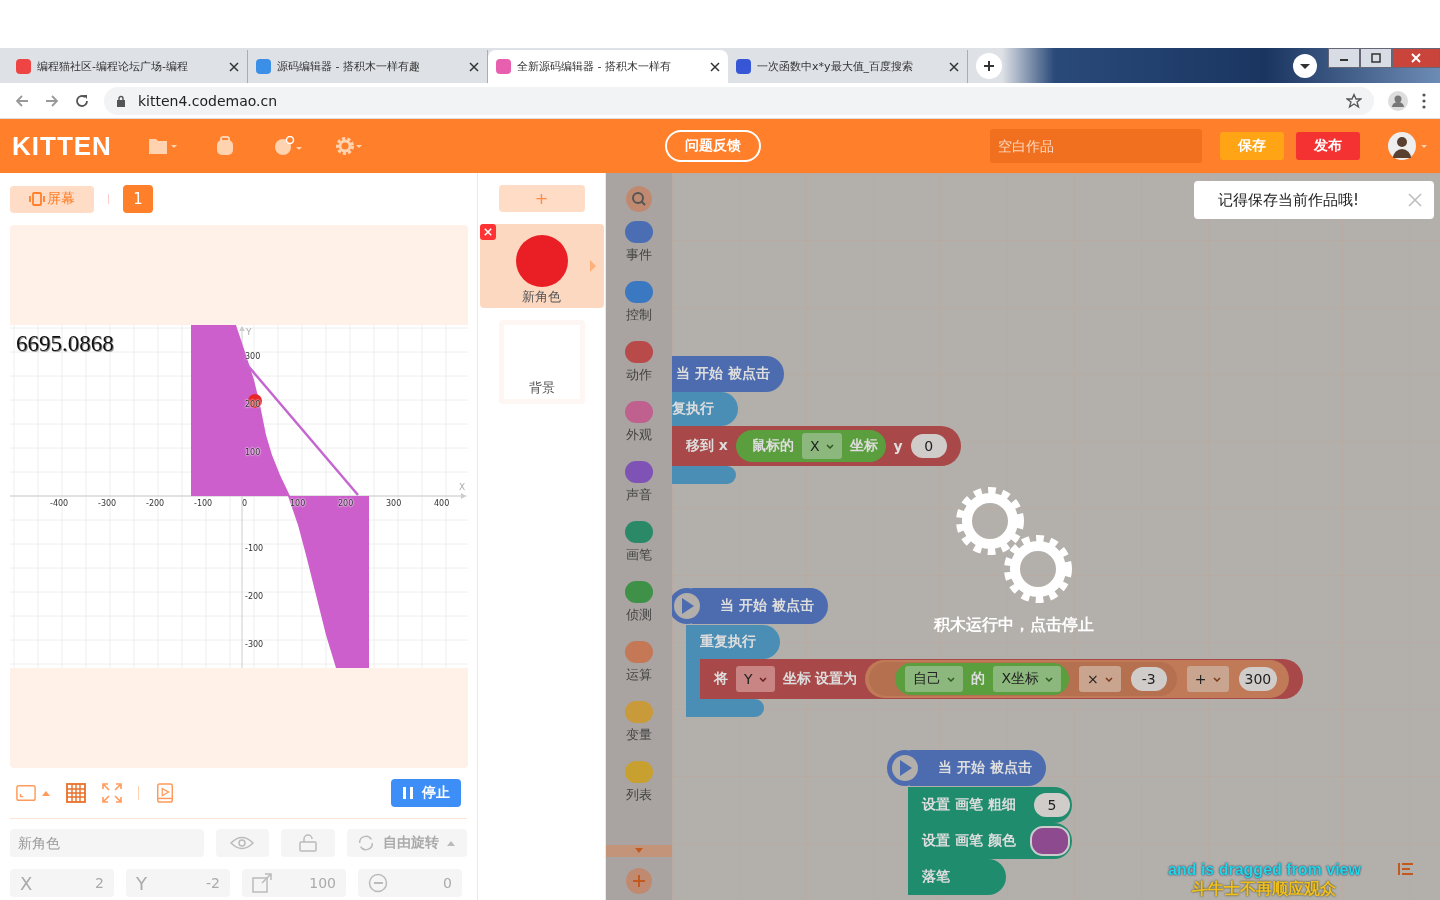  What do you see at coordinates (46, 793) in the screenshot?
I see `caret-icon` at bounding box center [46, 793].